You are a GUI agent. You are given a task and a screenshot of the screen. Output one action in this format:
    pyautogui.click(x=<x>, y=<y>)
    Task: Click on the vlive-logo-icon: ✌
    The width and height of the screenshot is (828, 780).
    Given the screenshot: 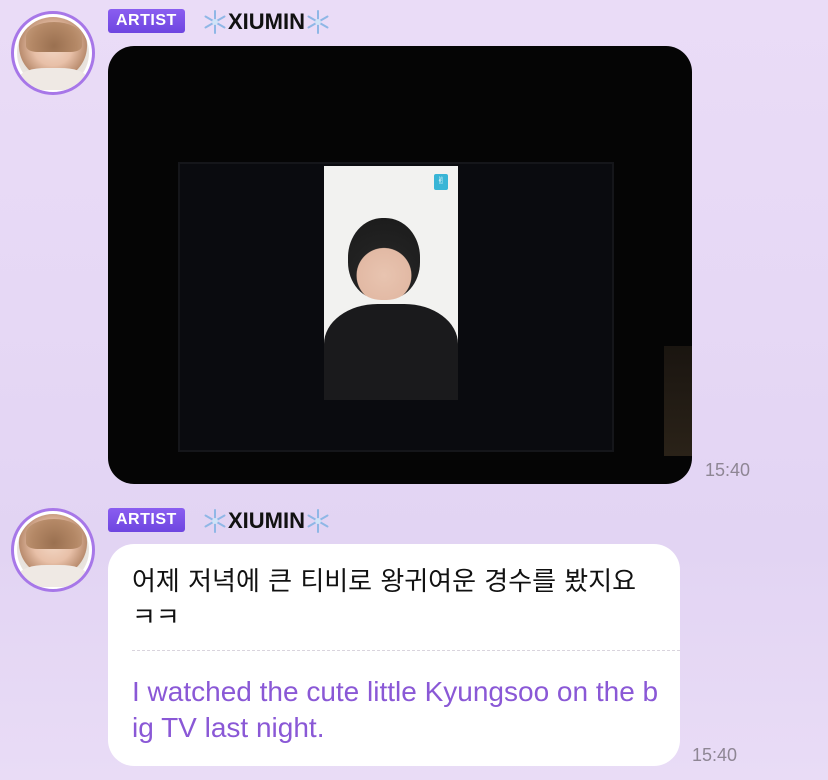 What is the action you would take?
    pyautogui.click(x=441, y=182)
    